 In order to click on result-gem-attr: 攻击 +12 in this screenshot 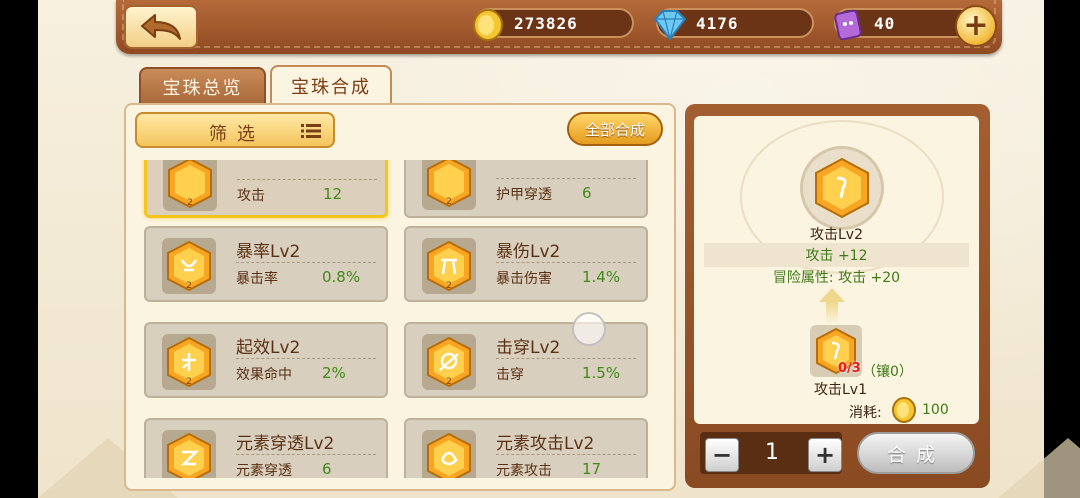, I will do `click(836, 256)`.